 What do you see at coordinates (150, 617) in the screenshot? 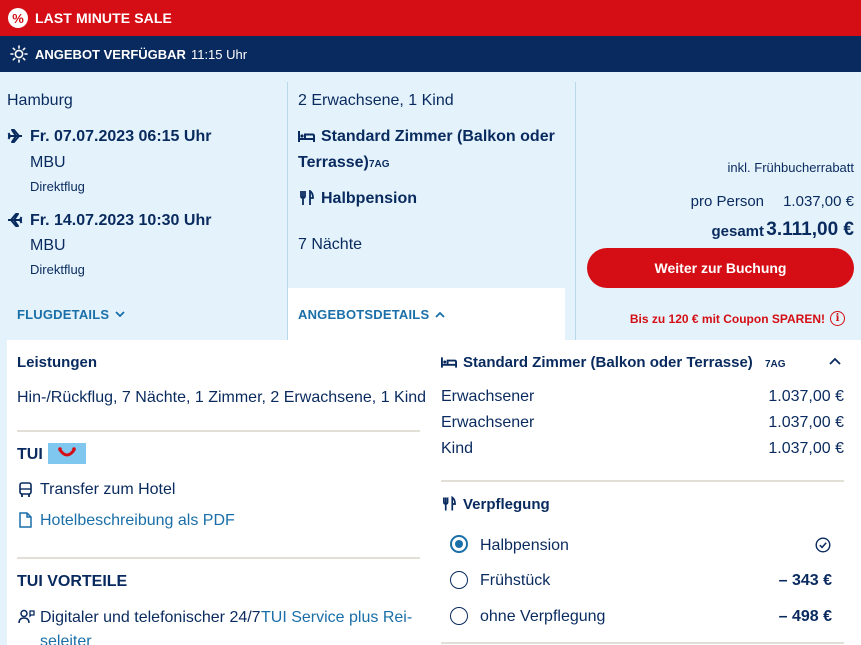
I see `advantage-text: Digitaler und telefonischer 24/7` at bounding box center [150, 617].